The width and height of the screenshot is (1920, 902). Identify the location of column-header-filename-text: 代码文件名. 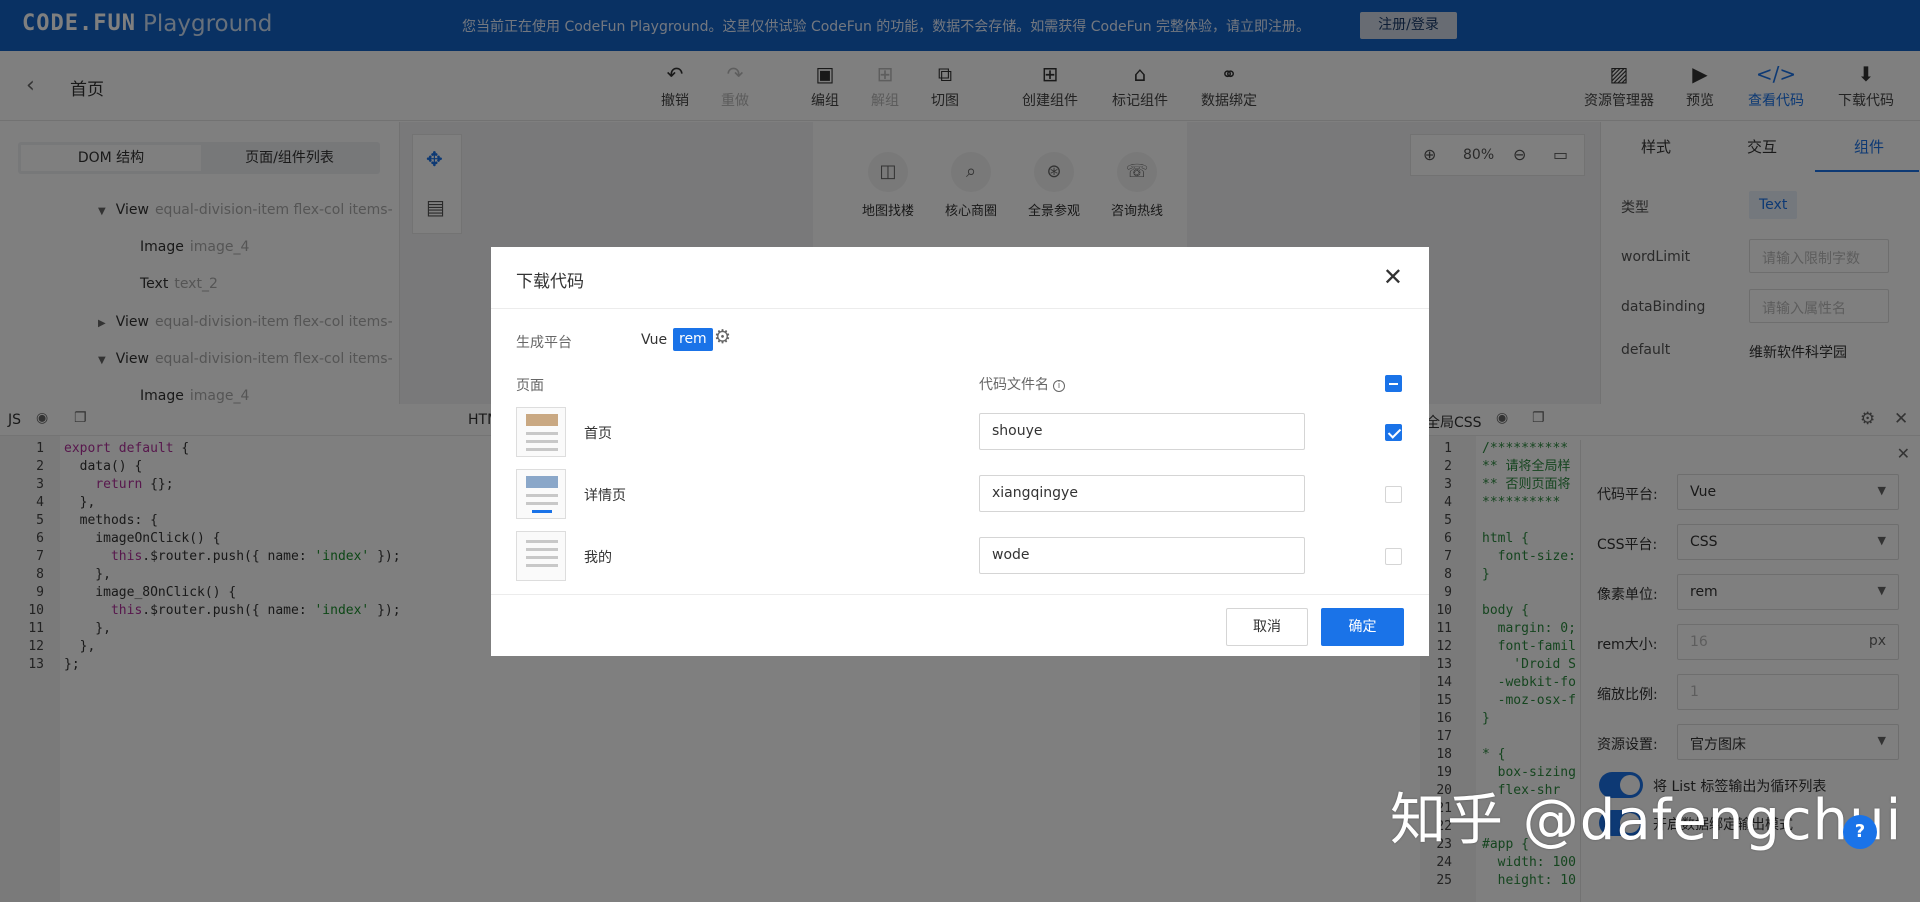
(1014, 385).